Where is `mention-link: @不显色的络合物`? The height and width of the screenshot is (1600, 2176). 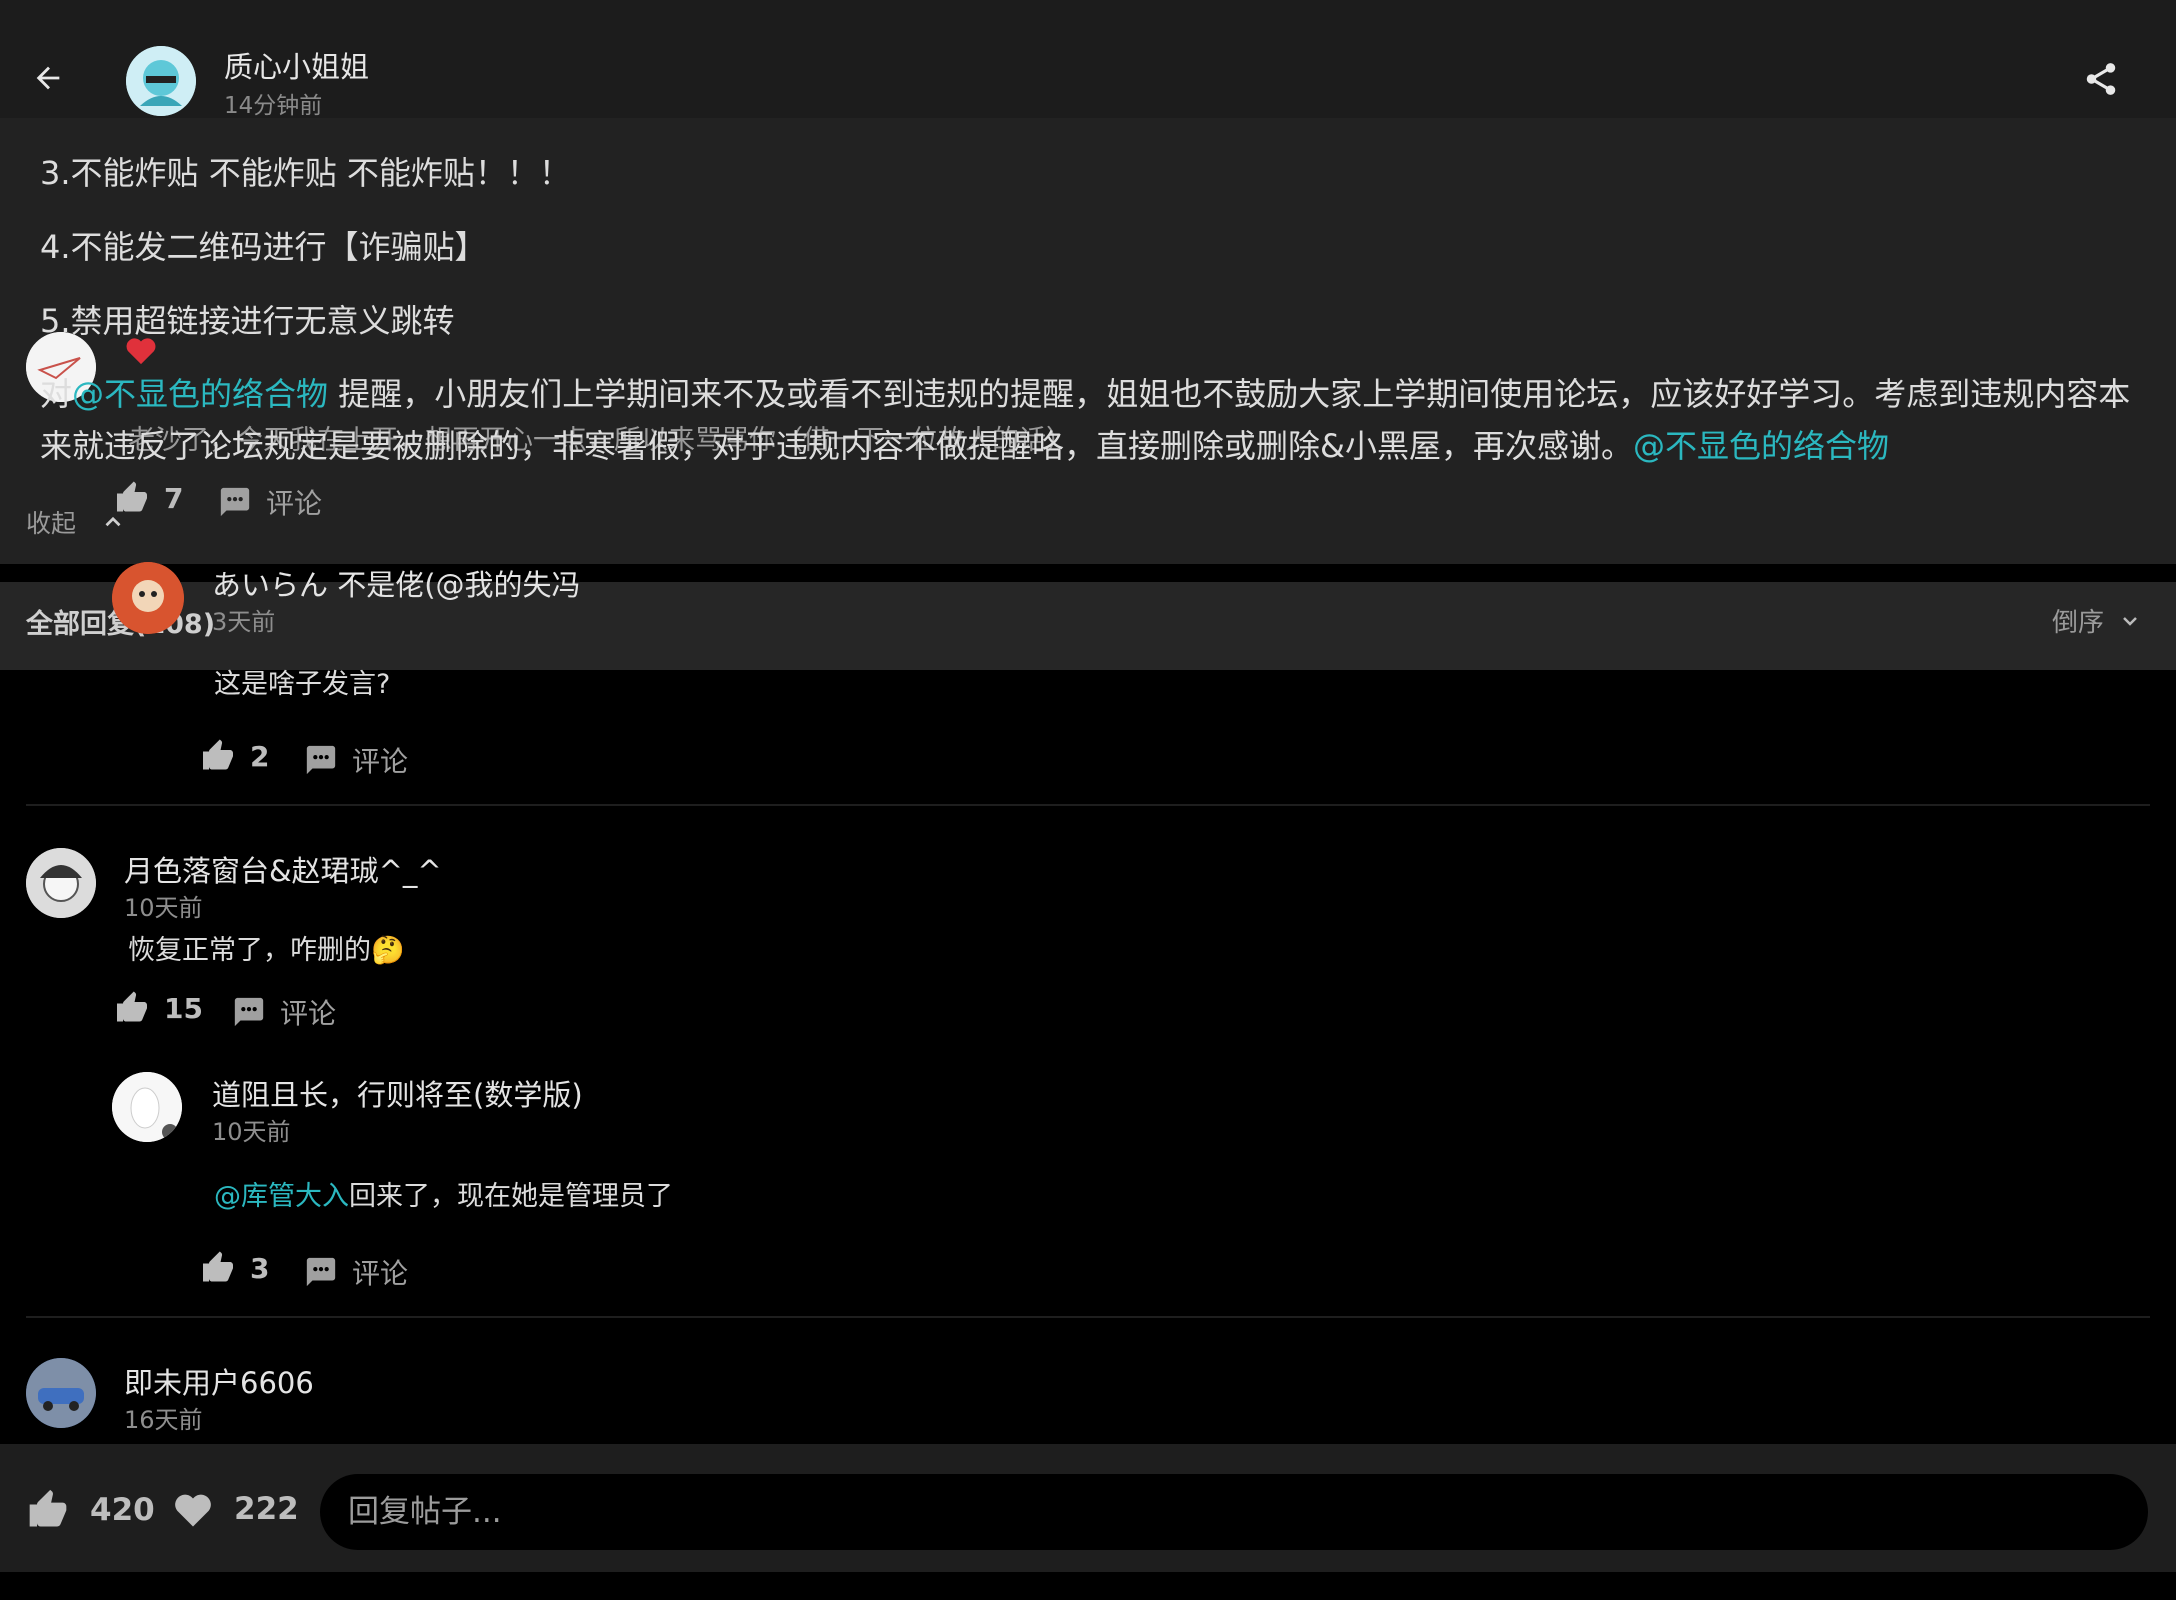
mention-link: @不显色的络合物 is located at coordinates (200, 394).